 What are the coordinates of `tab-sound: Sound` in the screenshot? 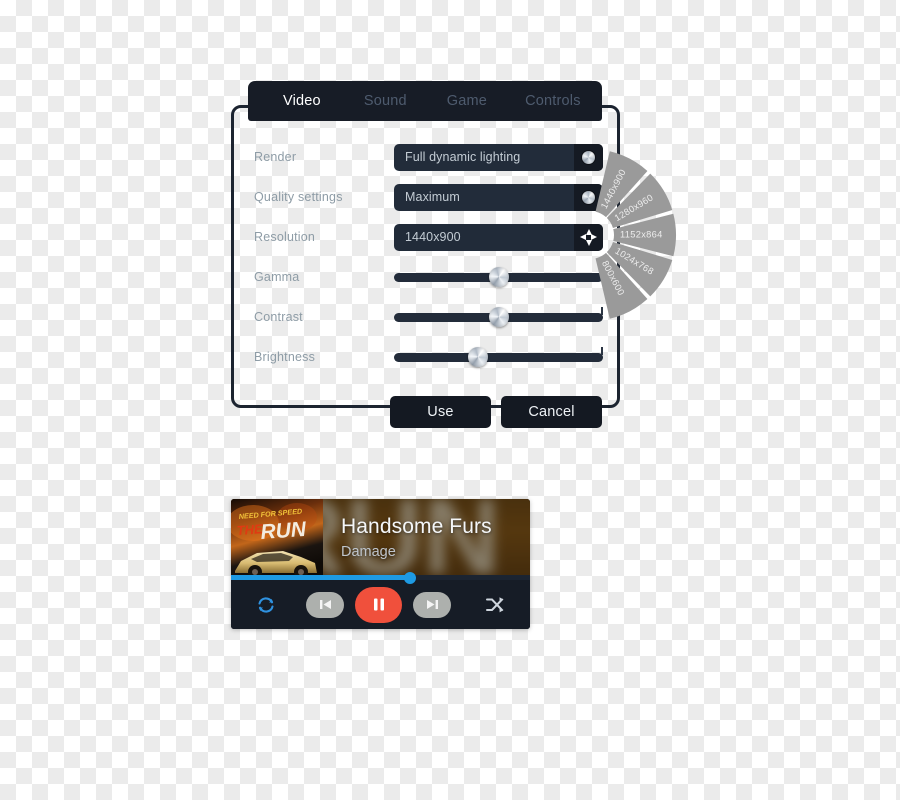 It's located at (385, 101).